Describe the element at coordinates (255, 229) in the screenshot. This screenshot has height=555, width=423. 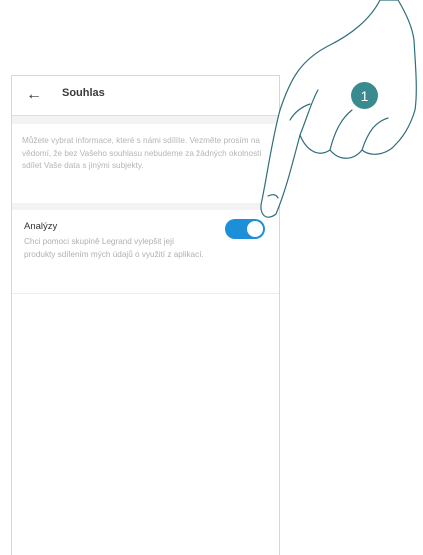
I see `toggle-knob` at that location.